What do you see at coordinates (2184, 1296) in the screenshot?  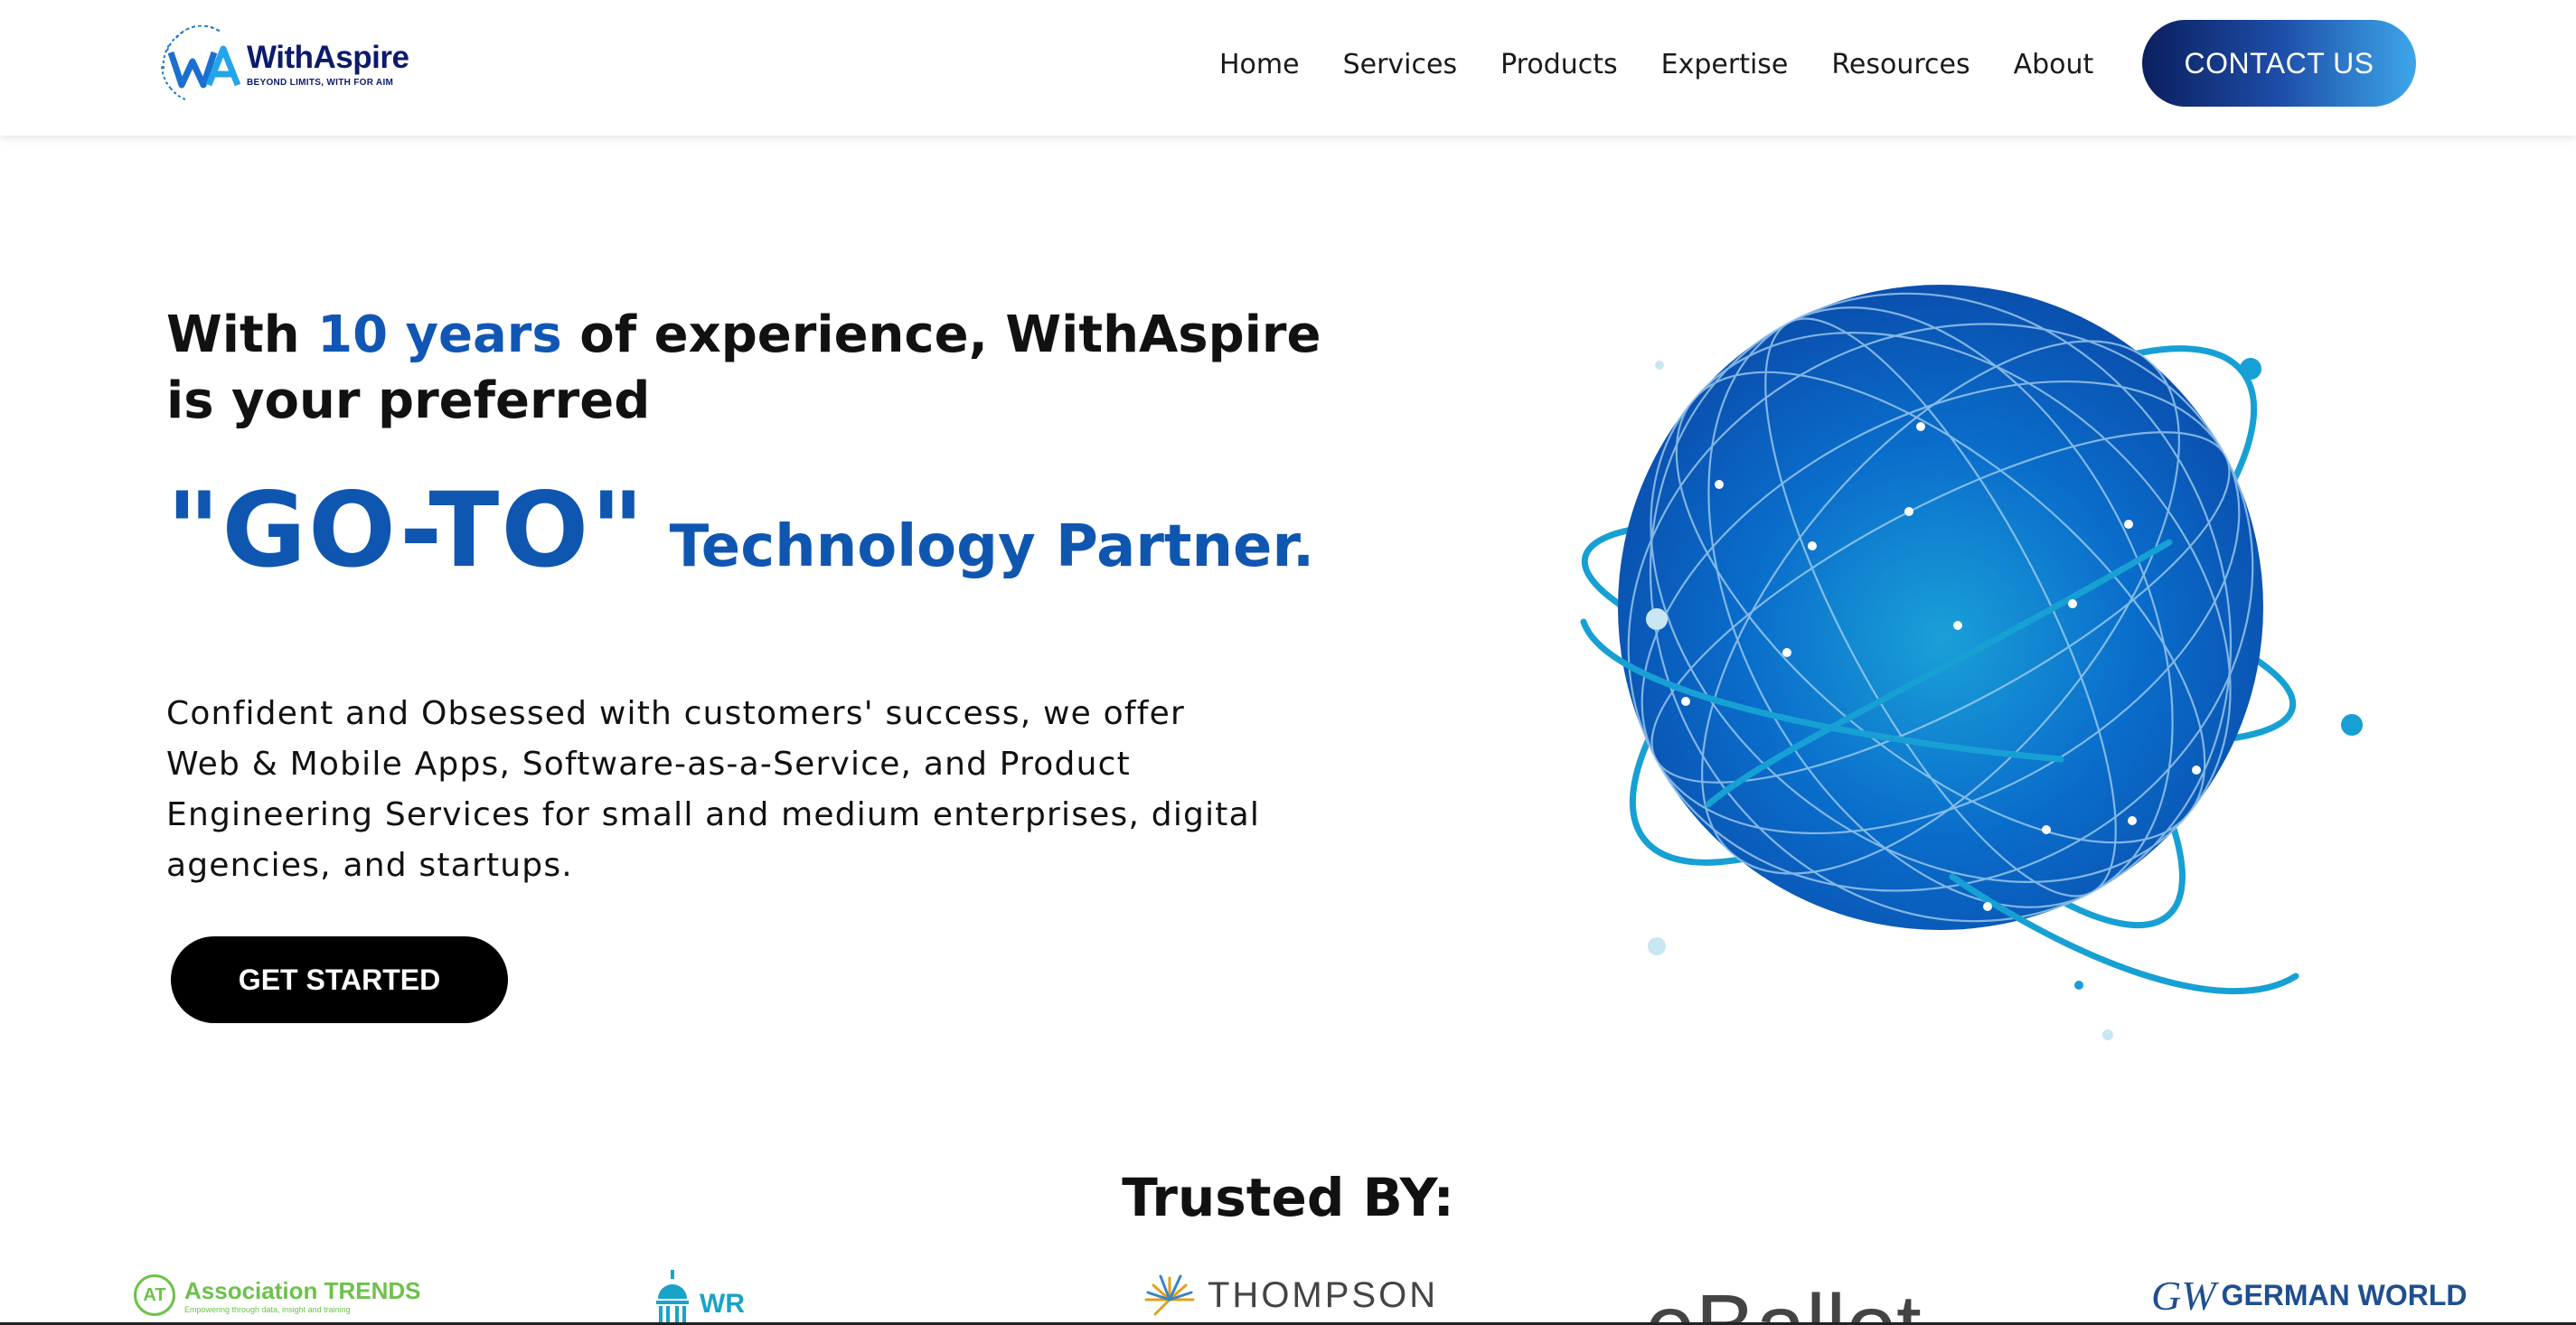 I see `german-world-mark: GW` at bounding box center [2184, 1296].